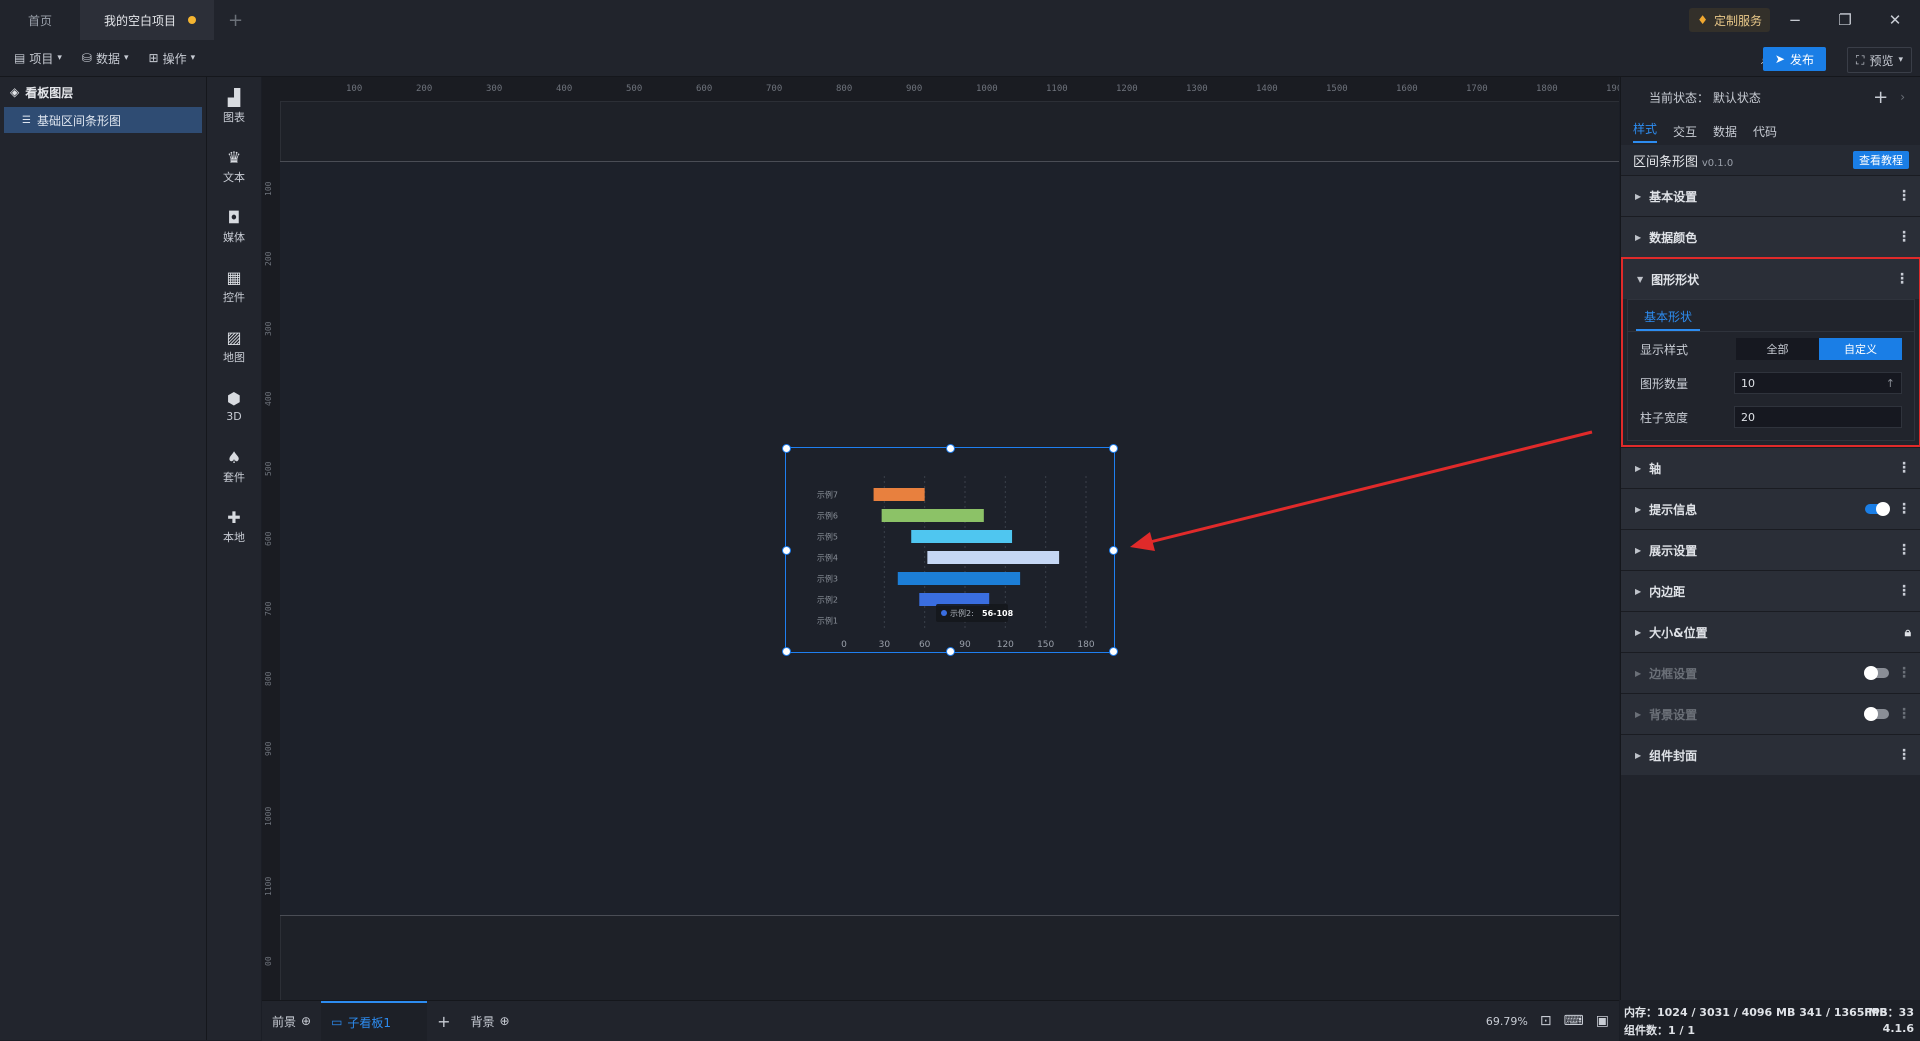 This screenshot has height=1041, width=1920. What do you see at coordinates (1777, 349) in the screenshot?
I see `option-all: 全部` at bounding box center [1777, 349].